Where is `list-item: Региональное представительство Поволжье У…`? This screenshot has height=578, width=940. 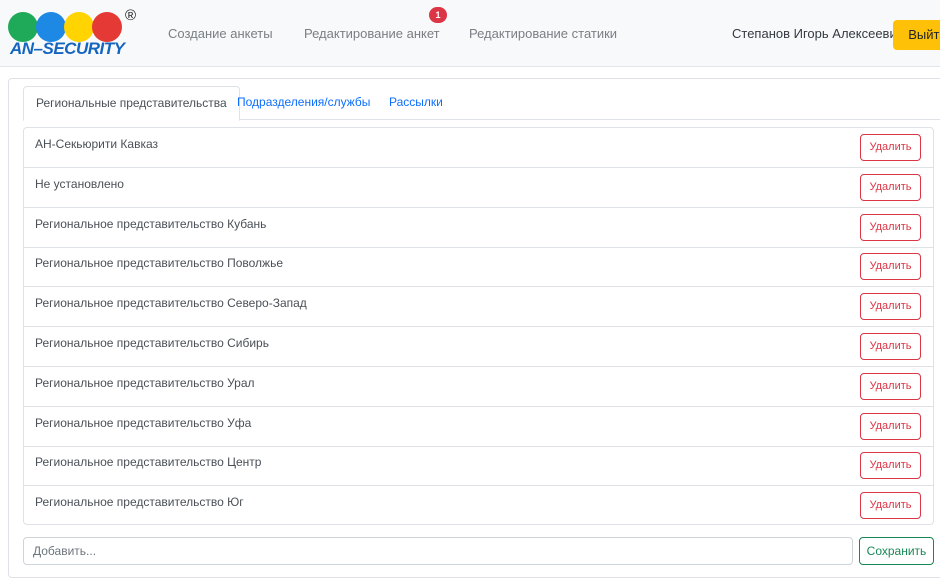
list-item: Региональное представительство Поволжье У… is located at coordinates (478, 267).